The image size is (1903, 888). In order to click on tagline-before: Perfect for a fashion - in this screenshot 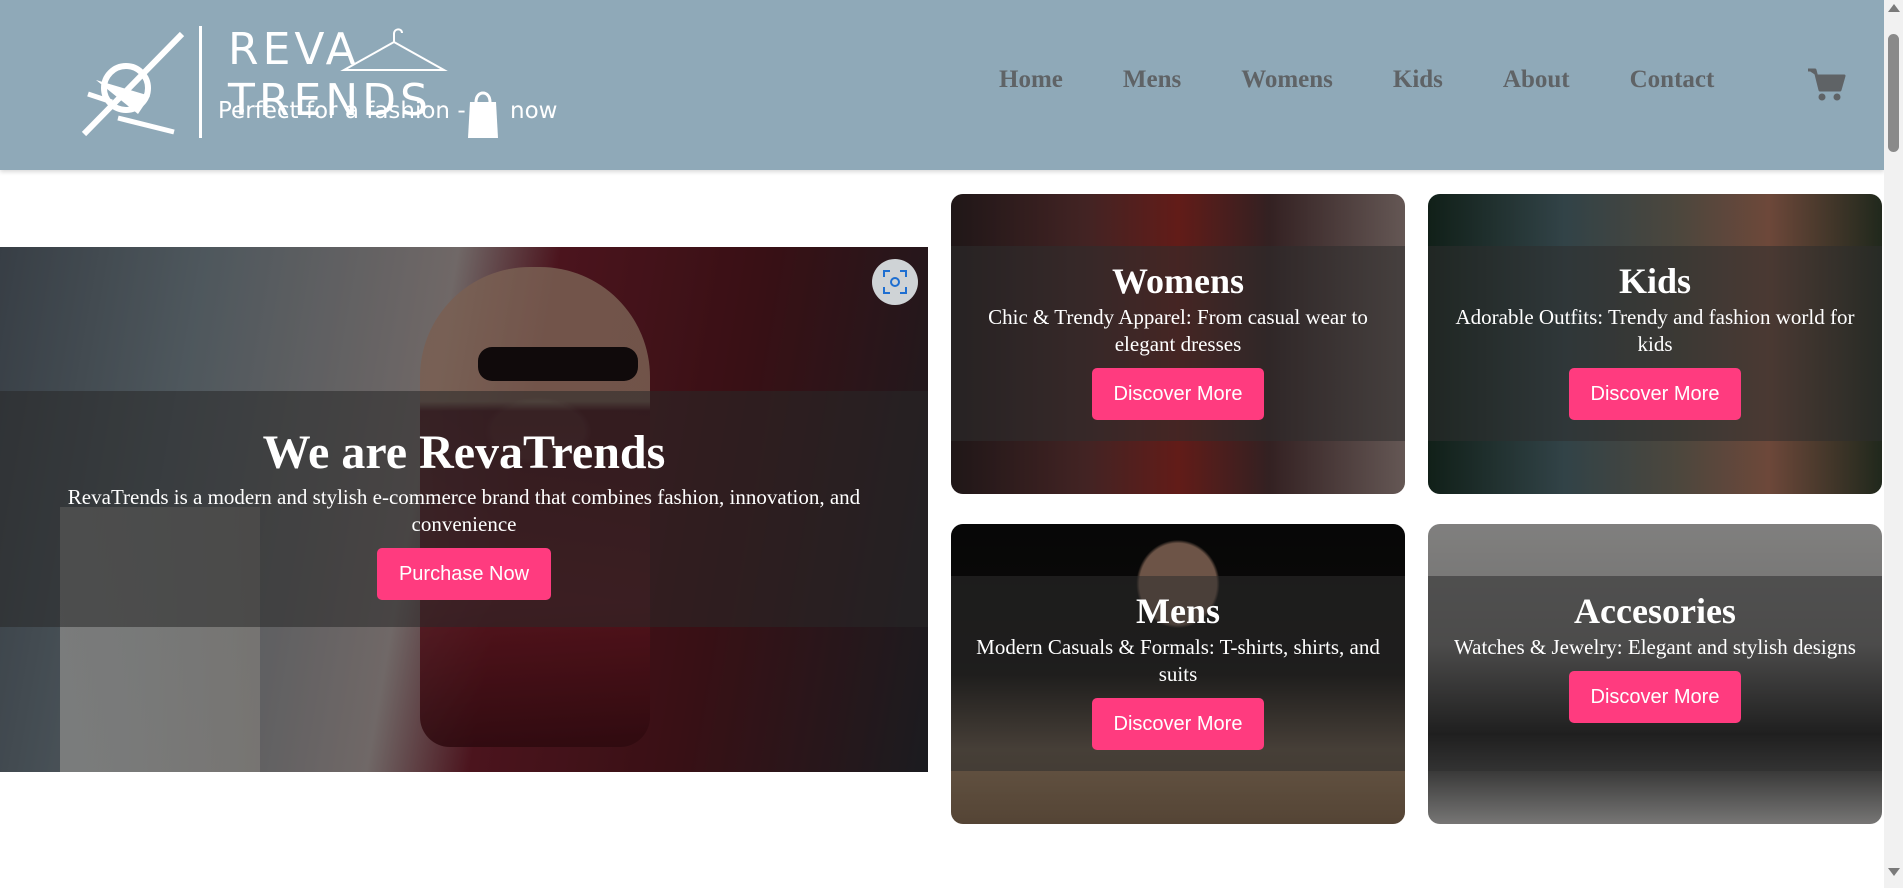, I will do `click(342, 111)`.